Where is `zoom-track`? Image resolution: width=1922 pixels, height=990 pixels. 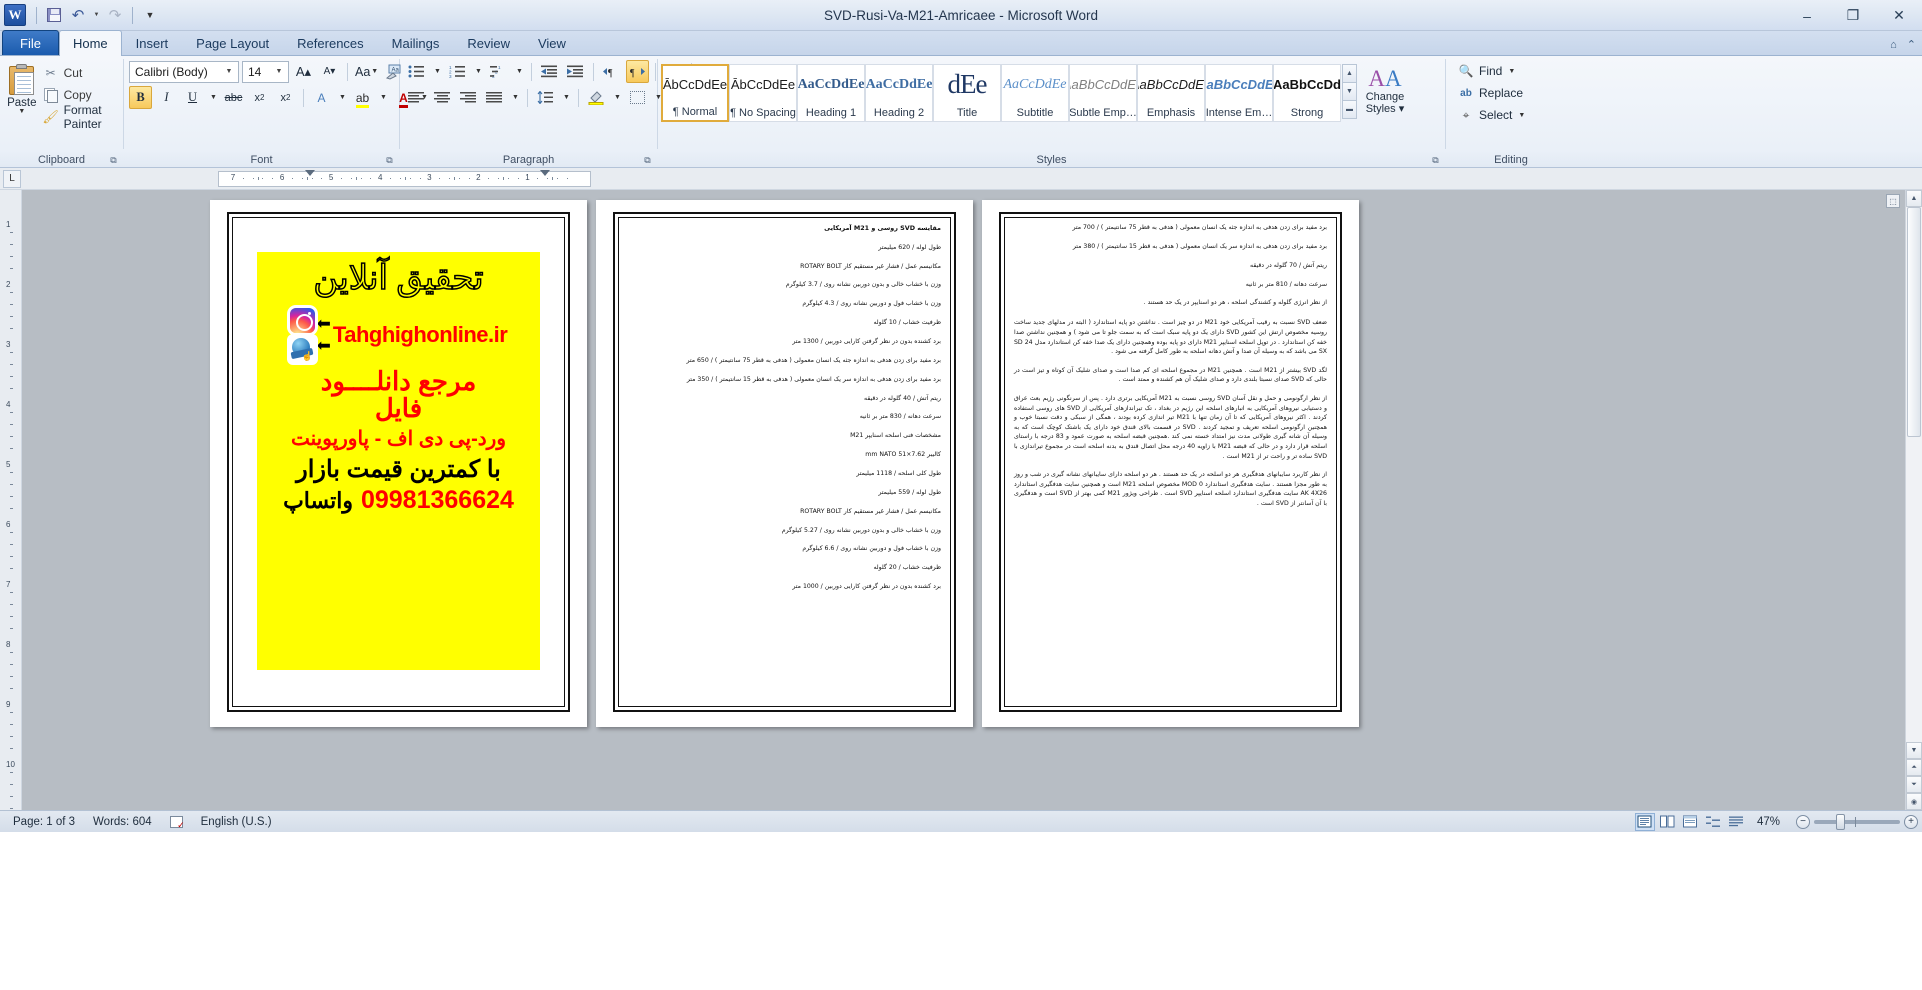 zoom-track is located at coordinates (1857, 821).